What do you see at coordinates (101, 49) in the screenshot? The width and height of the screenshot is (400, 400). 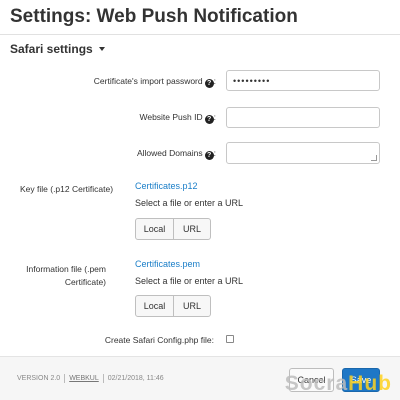 I see `caret-down-icon` at bounding box center [101, 49].